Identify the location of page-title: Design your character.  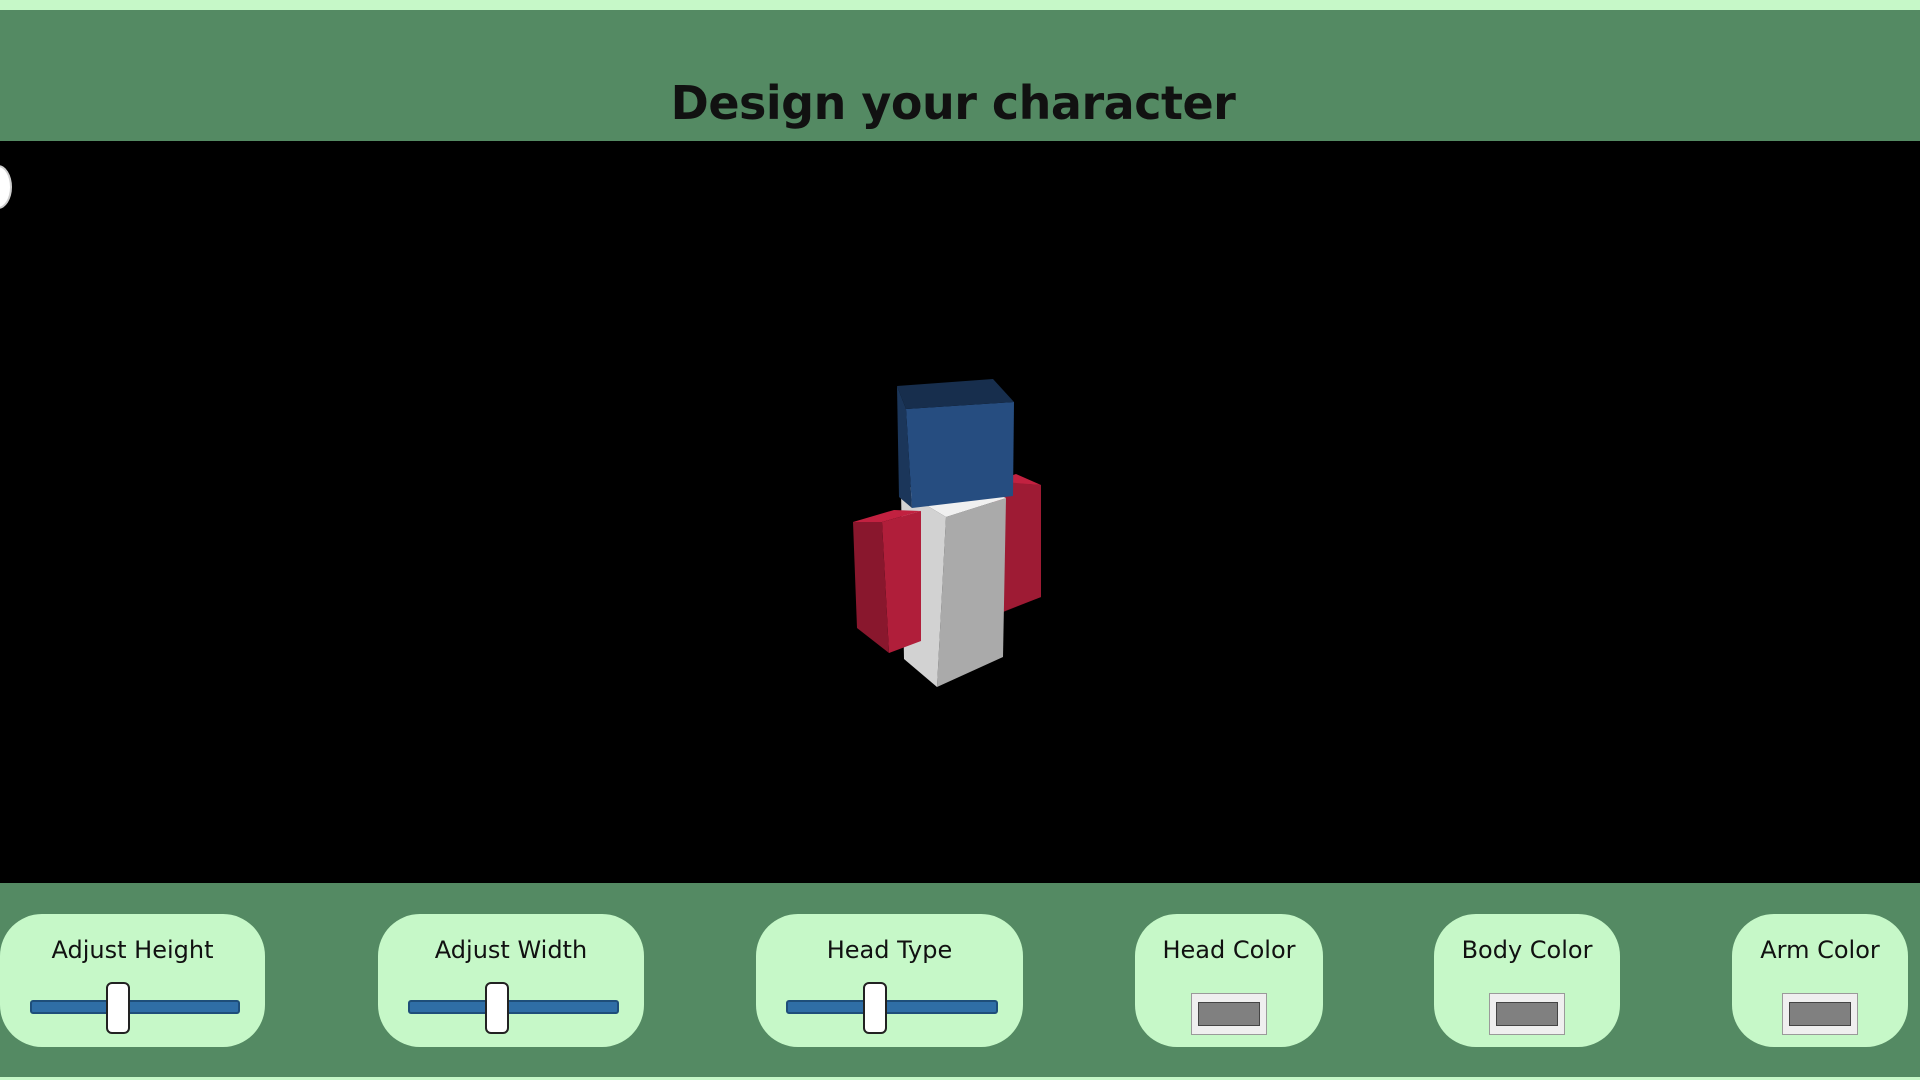
(953, 103).